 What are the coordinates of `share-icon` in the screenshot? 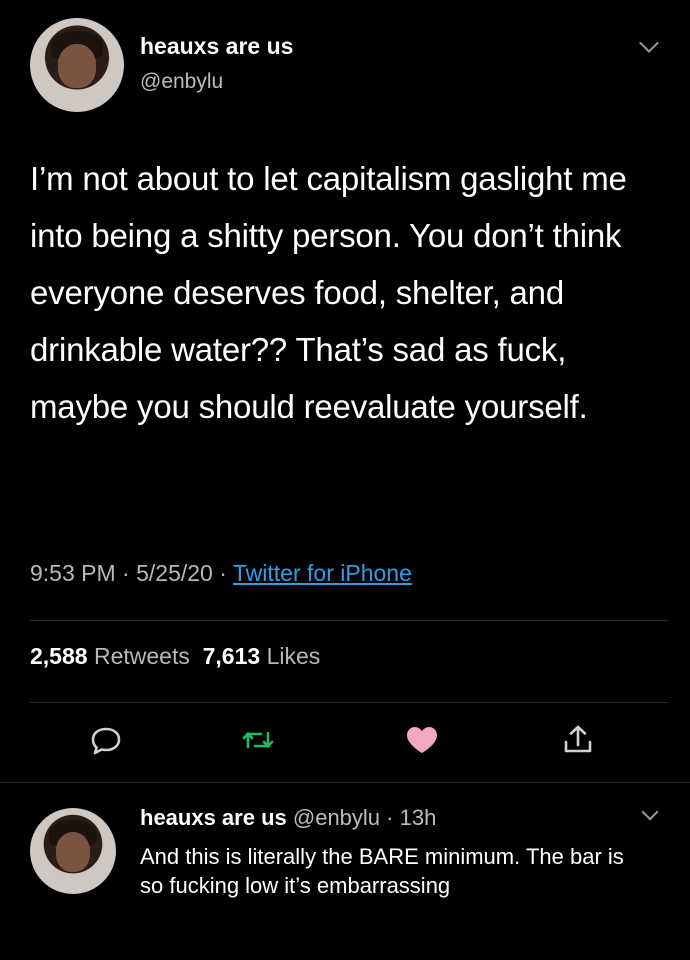 It's located at (578, 739).